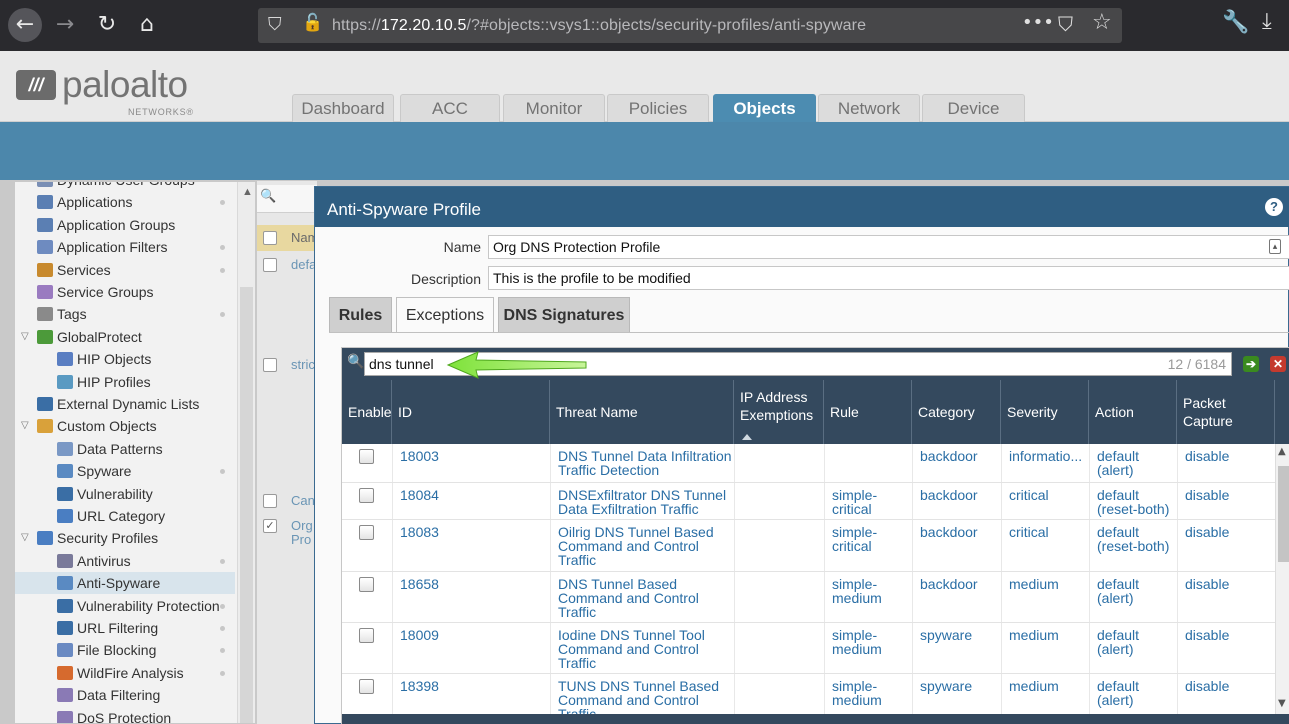  Describe the element at coordinates (973, 108) in the screenshot. I see `tab-device: Device` at that location.